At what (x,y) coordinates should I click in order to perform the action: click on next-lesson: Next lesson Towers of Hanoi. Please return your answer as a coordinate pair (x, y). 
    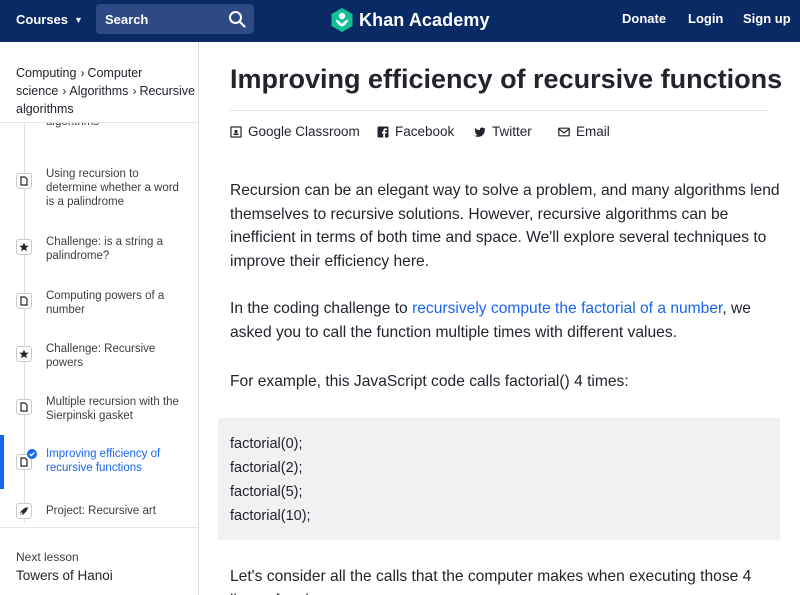
    Looking at the image, I should click on (99, 561).